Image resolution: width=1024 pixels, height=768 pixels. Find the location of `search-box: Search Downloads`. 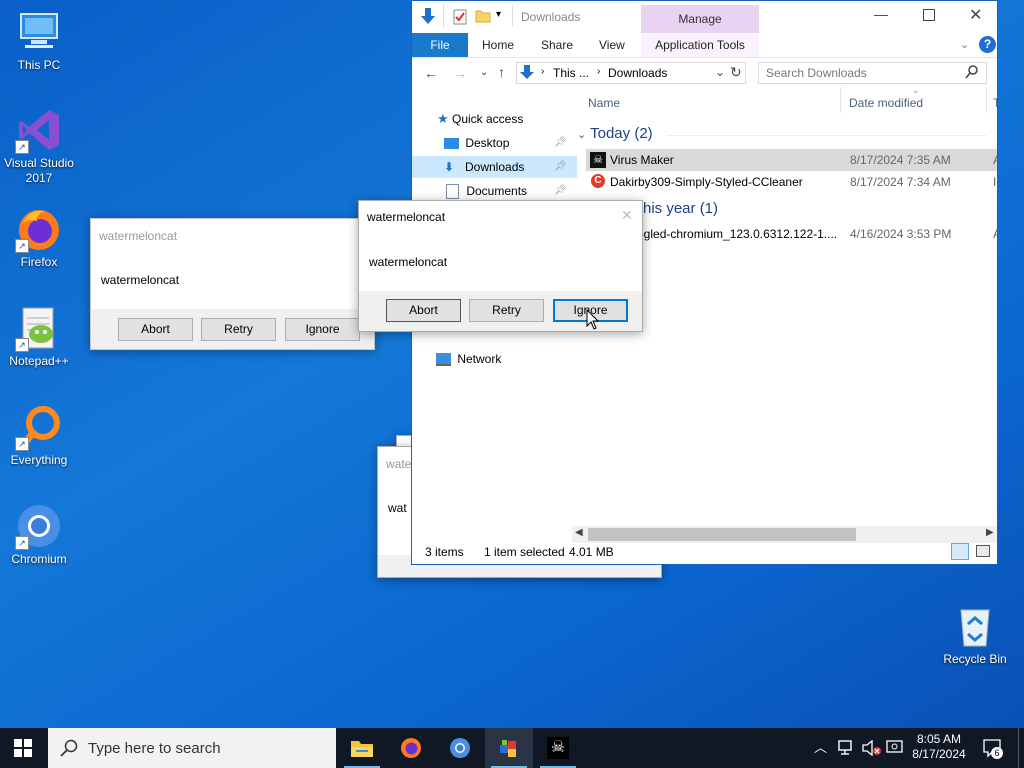

search-box: Search Downloads is located at coordinates (872, 73).